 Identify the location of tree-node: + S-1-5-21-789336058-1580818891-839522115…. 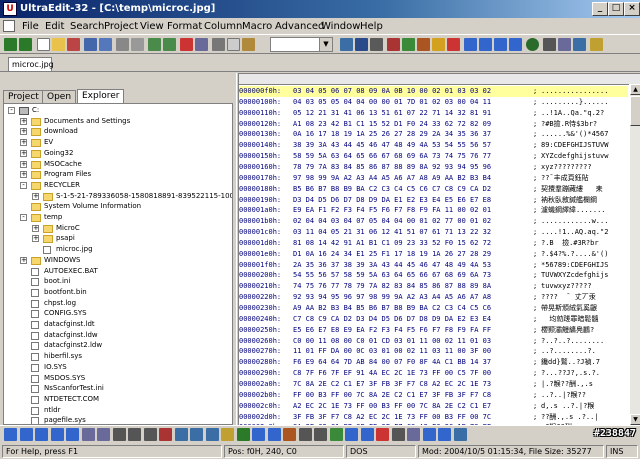
(118, 196).